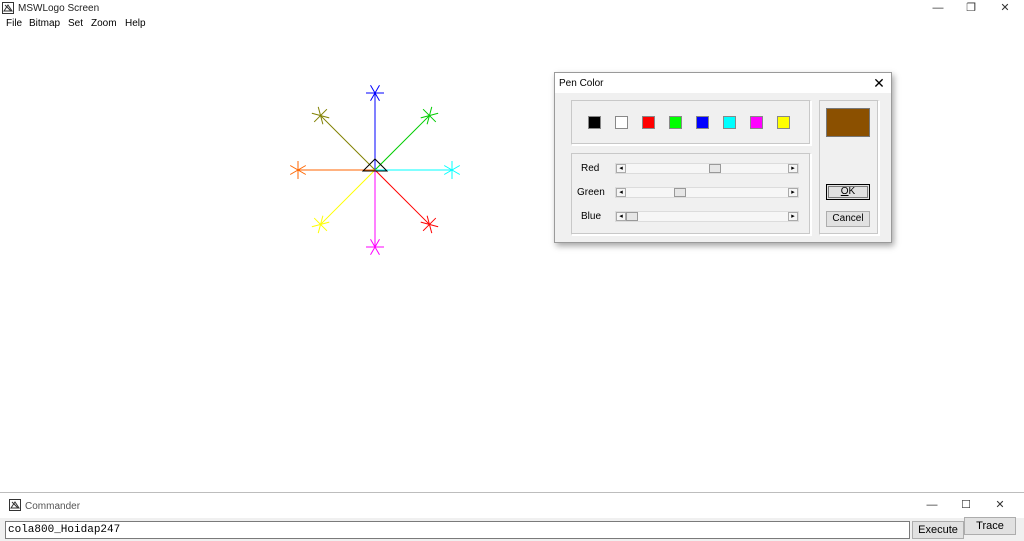 The height and width of the screenshot is (541, 1024). What do you see at coordinates (75, 23) in the screenshot?
I see `menu-set: Set` at bounding box center [75, 23].